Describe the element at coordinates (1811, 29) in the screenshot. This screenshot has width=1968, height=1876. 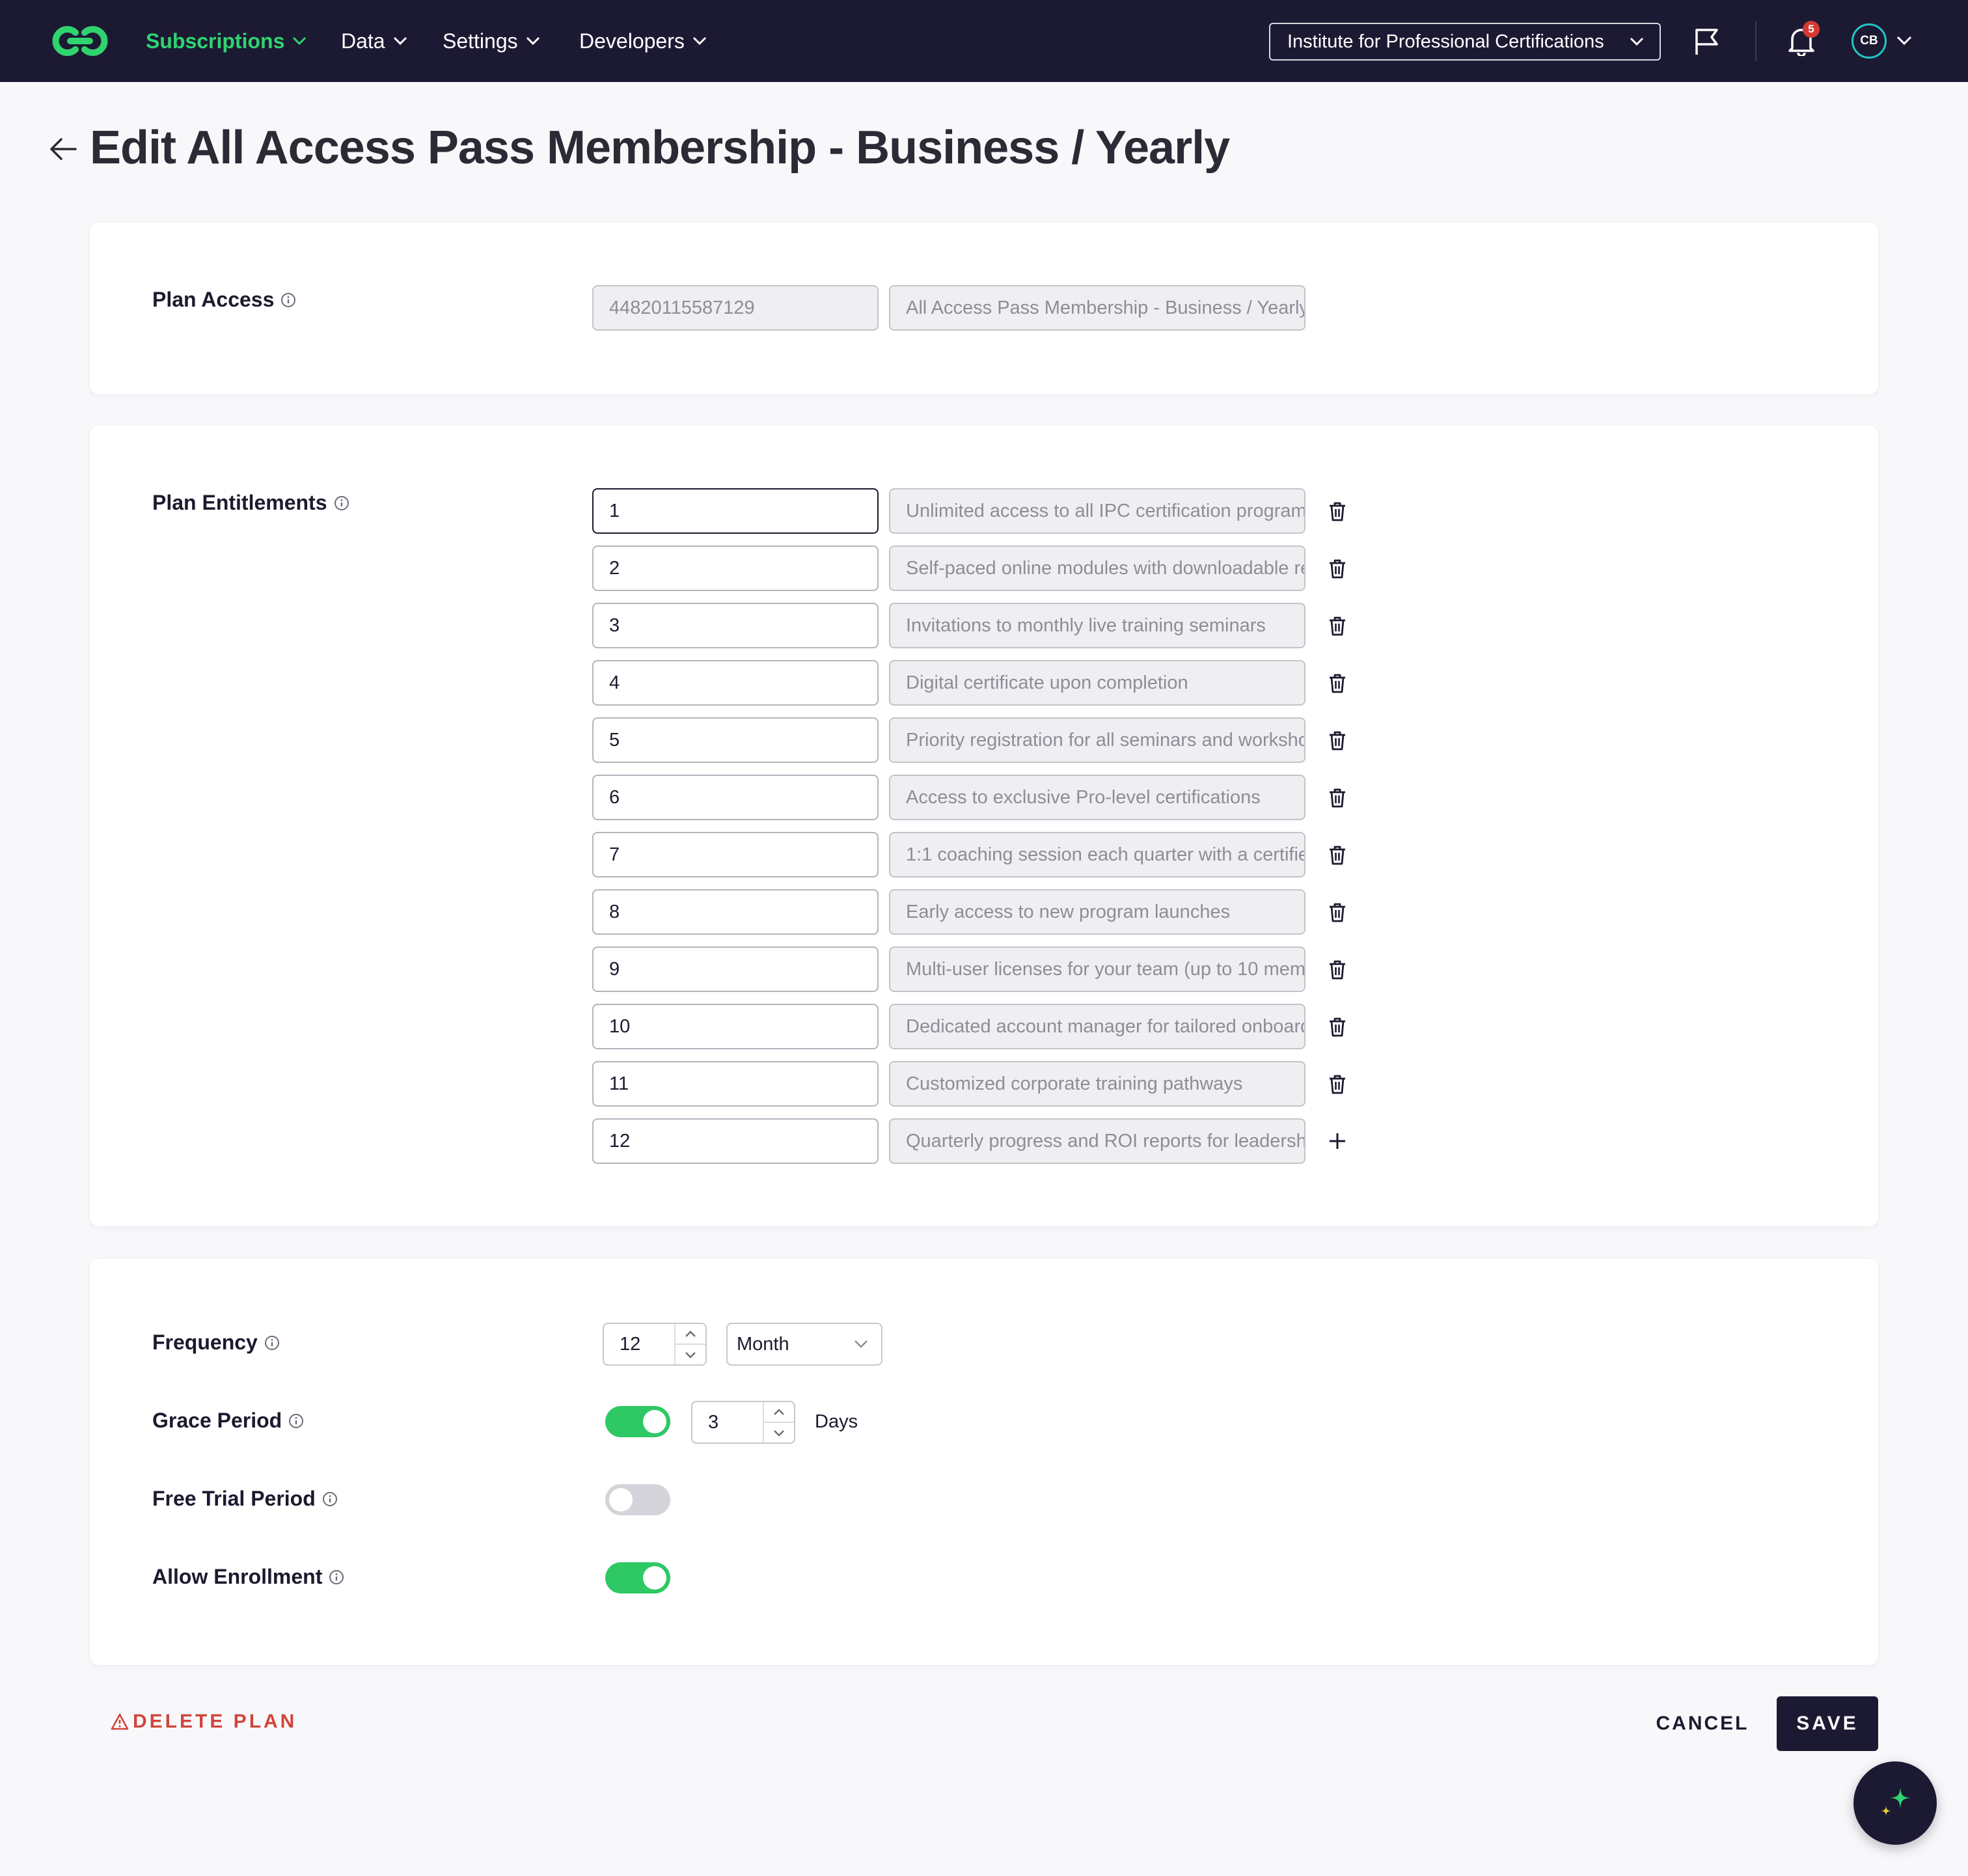
I see `notification-count-badge: 5` at that location.